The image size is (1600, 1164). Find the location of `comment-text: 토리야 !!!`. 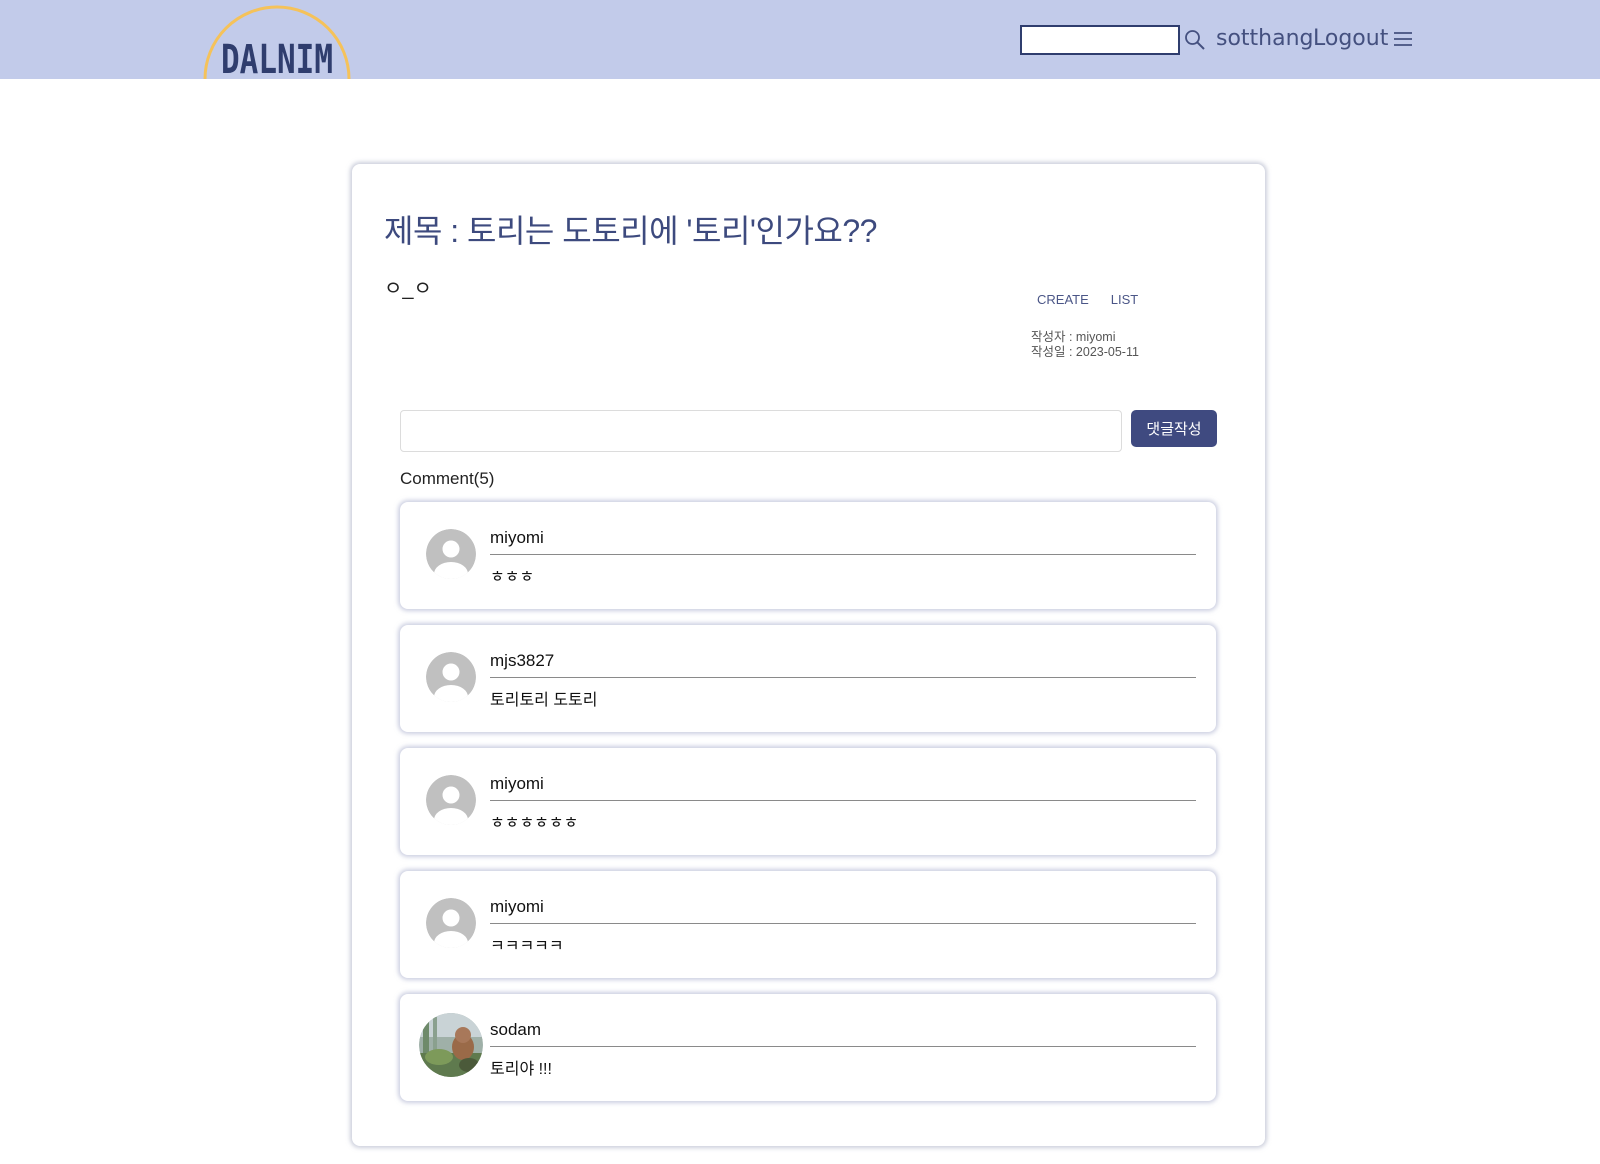

comment-text: 토리야 !!! is located at coordinates (521, 1069).